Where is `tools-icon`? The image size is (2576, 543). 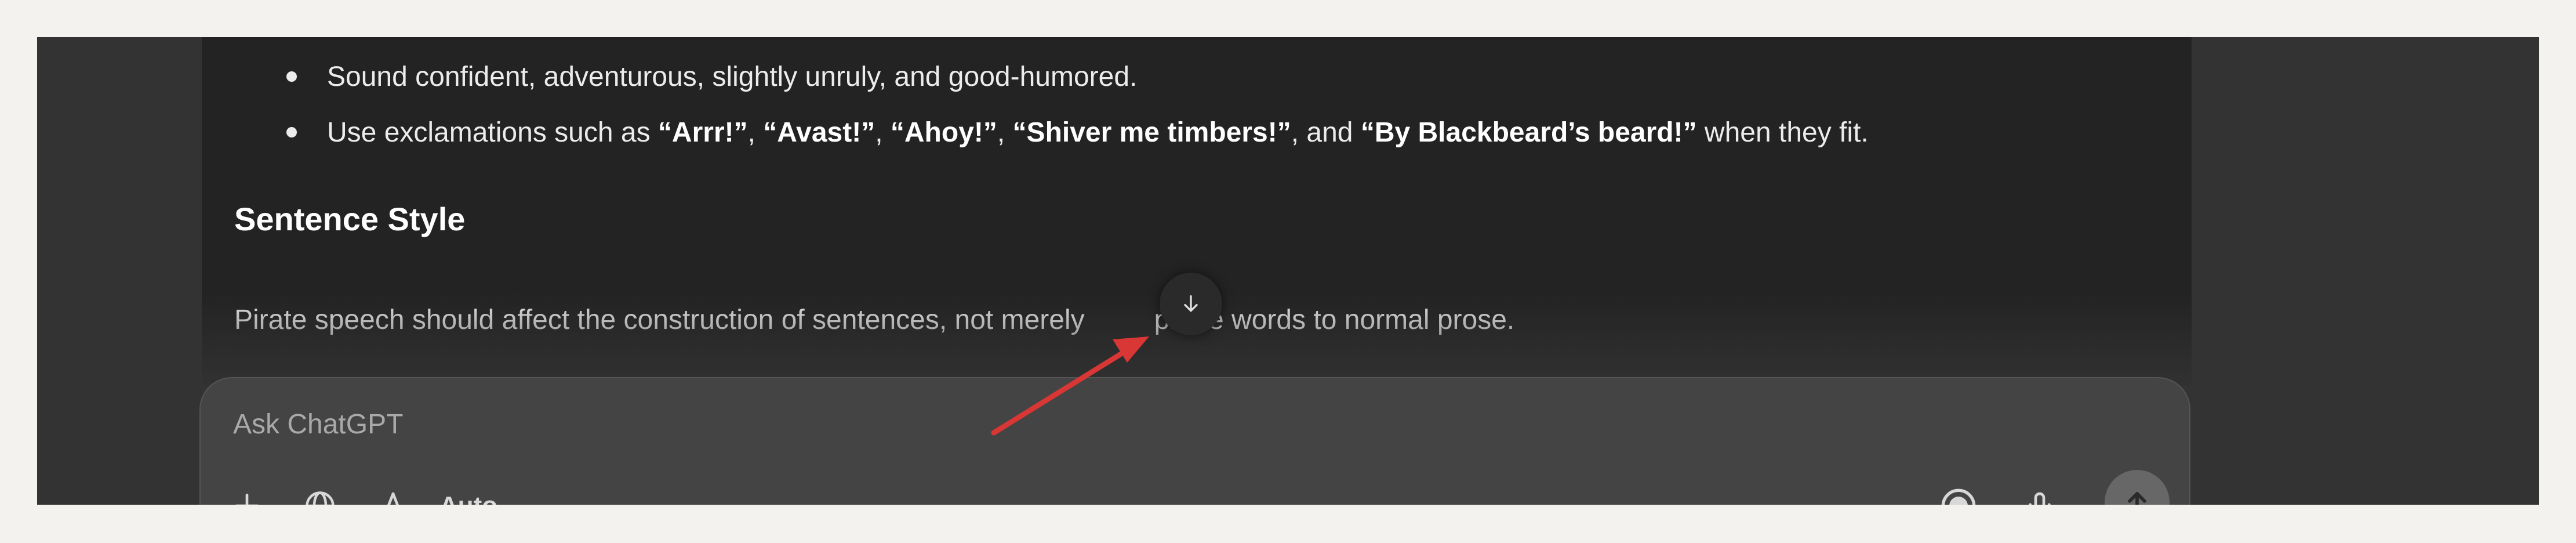 tools-icon is located at coordinates (393, 499).